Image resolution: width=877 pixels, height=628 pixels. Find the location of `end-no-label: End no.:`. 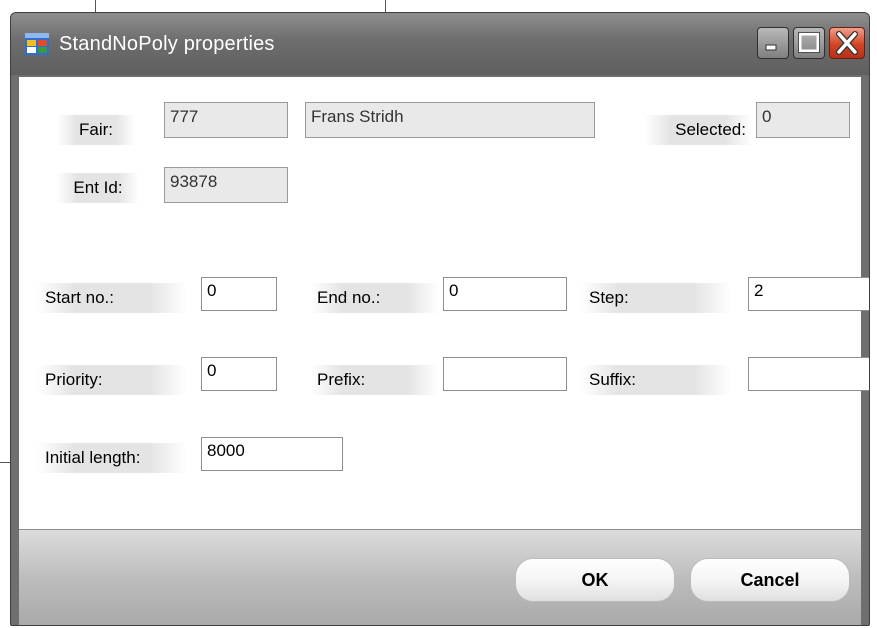

end-no-label: End no.: is located at coordinates (375, 298).